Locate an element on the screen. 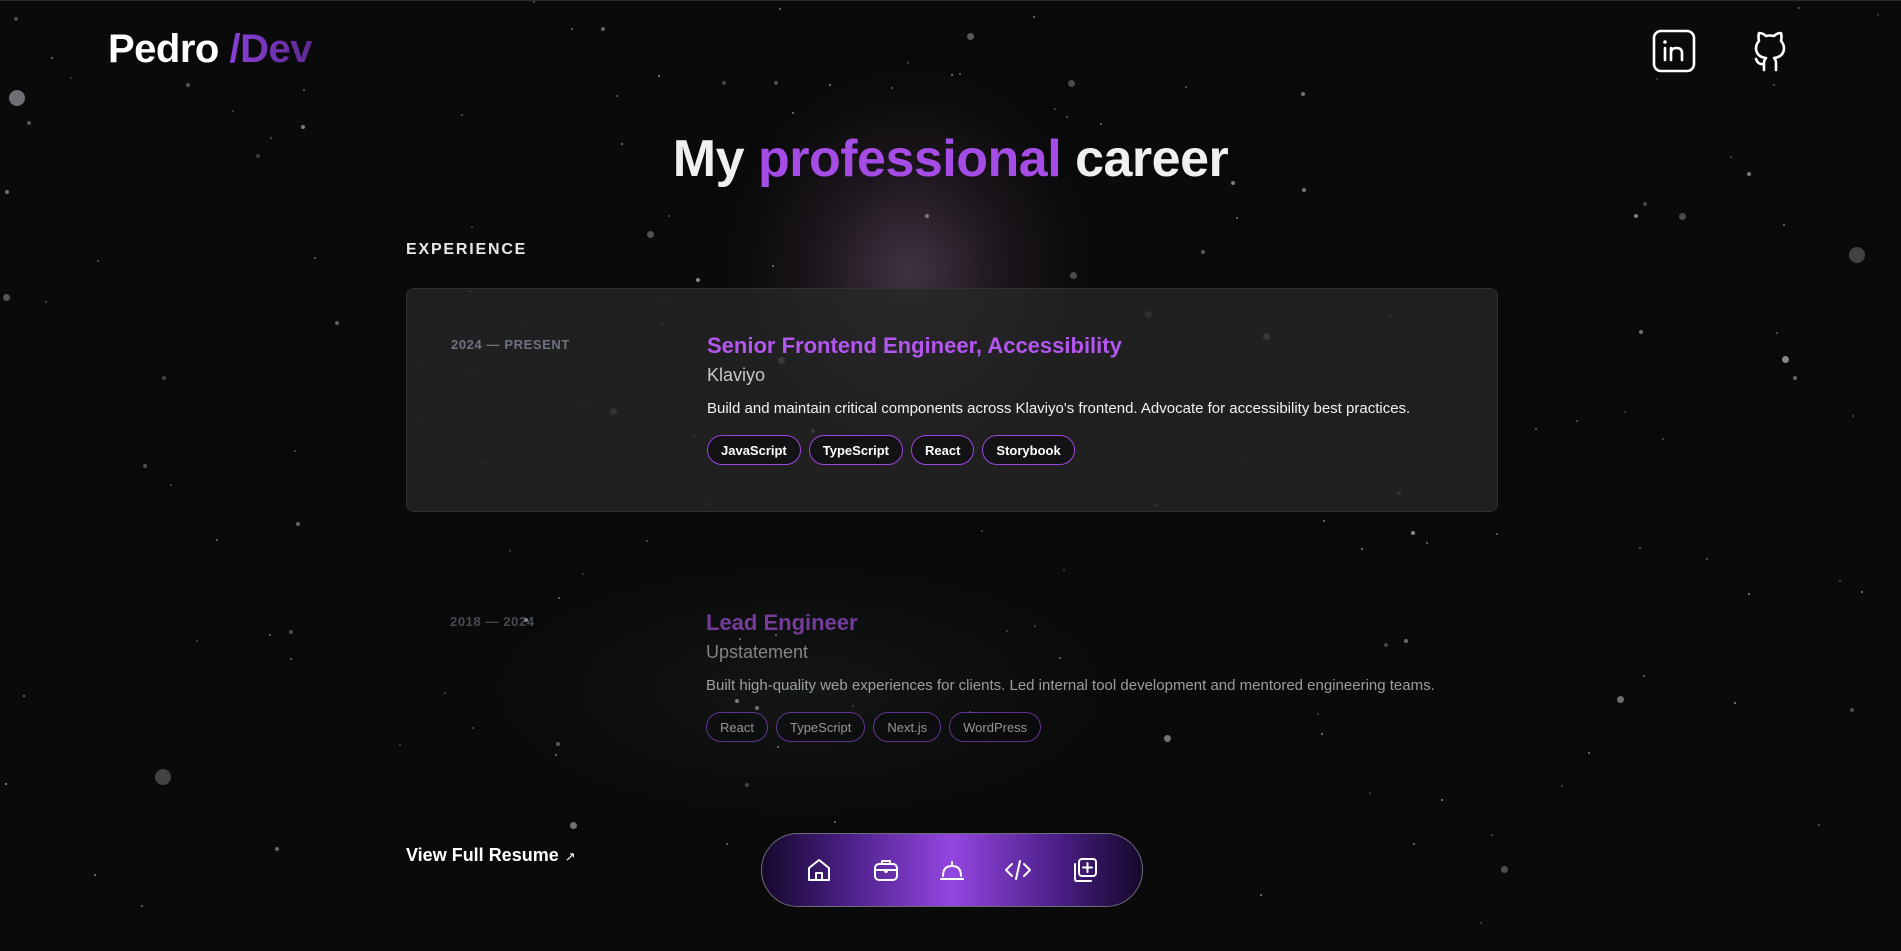 The height and width of the screenshot is (951, 1901). skill-tag: WordPress is located at coordinates (995, 727).